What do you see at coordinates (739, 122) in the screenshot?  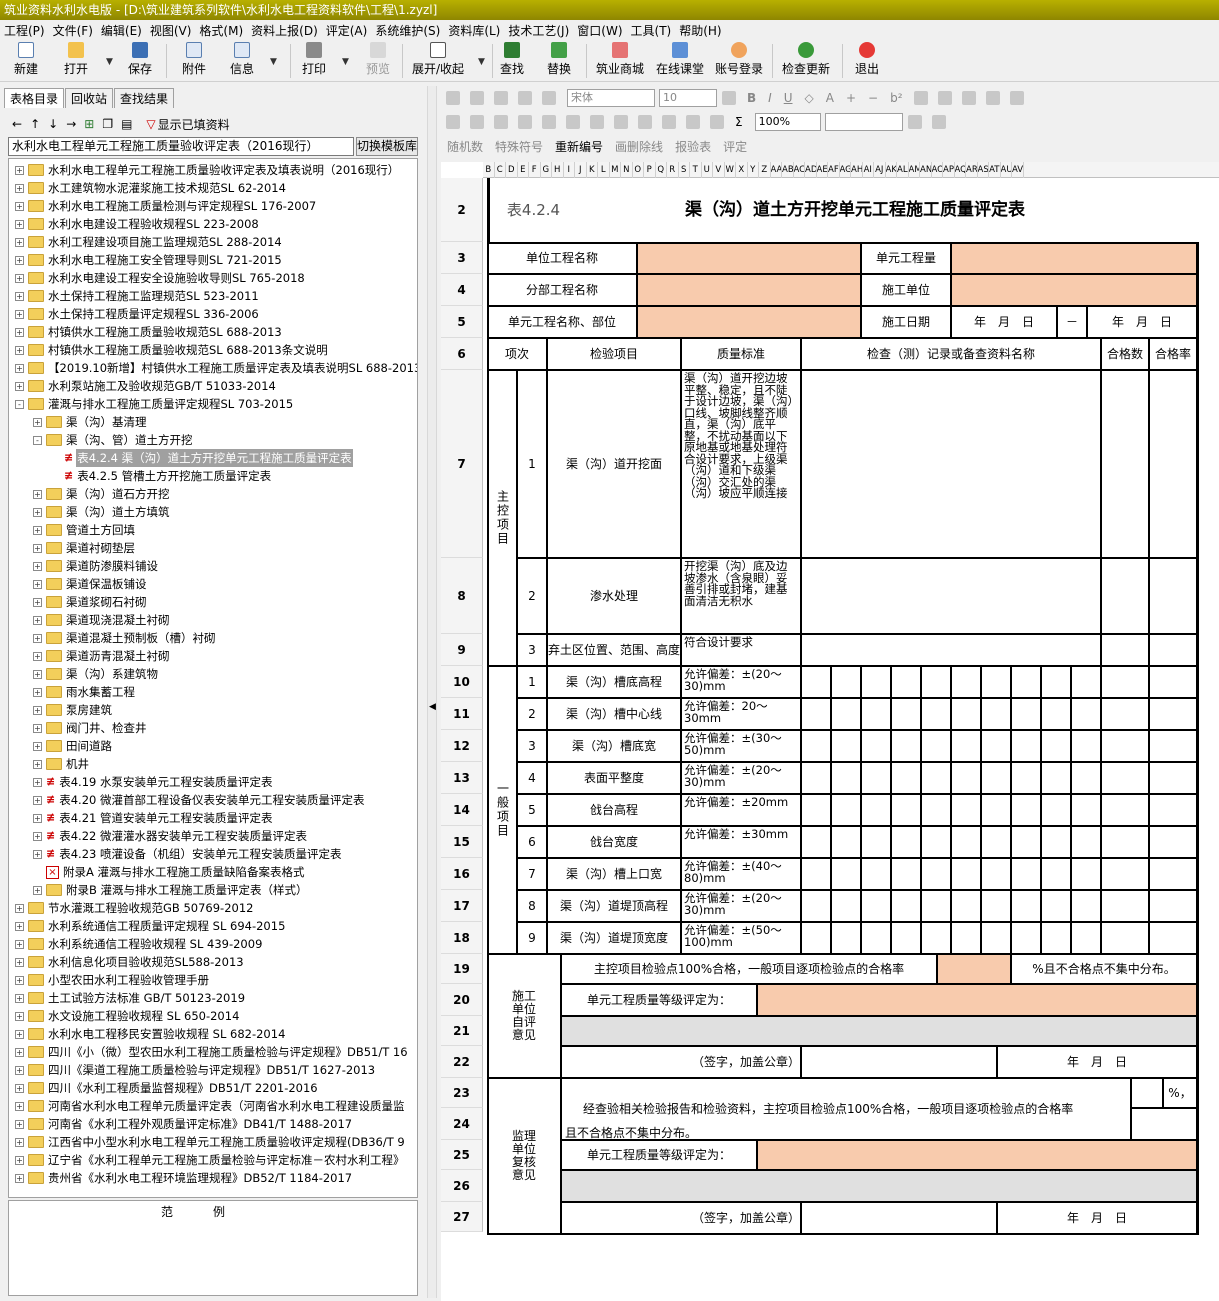 I see `sum-icon: Σ` at bounding box center [739, 122].